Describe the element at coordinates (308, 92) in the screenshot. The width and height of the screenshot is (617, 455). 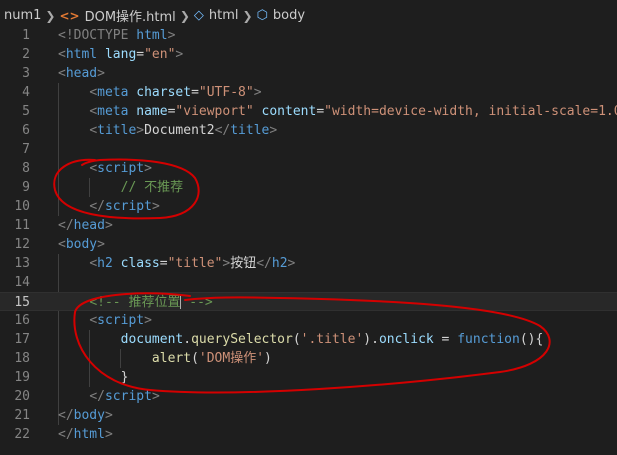
I see `code-line-4: 4 <meta charset="UTF-8">` at that location.